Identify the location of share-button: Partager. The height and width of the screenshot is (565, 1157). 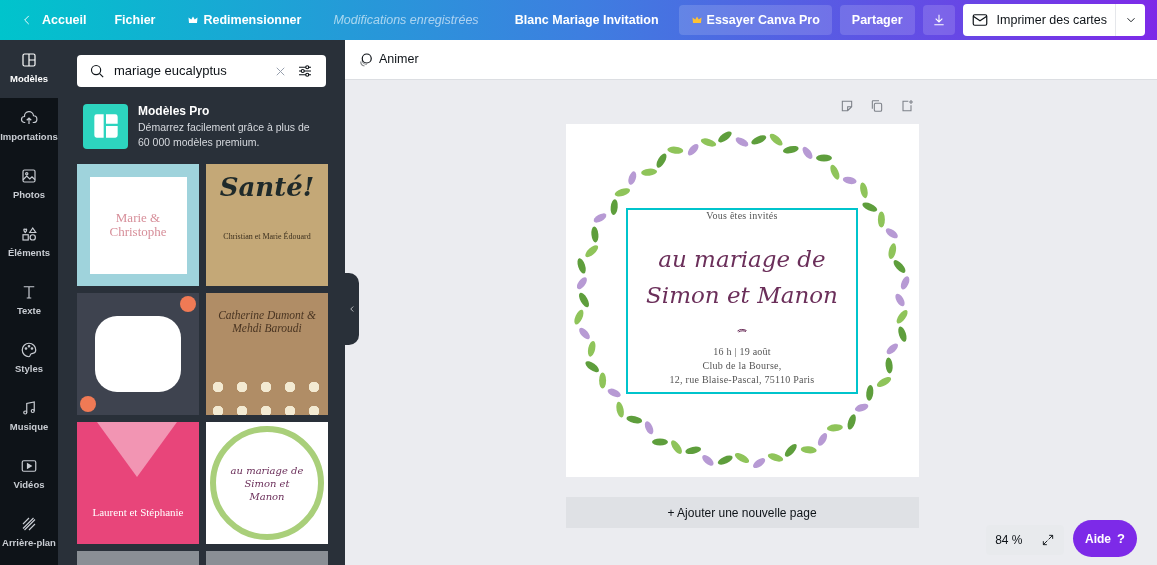
(877, 20).